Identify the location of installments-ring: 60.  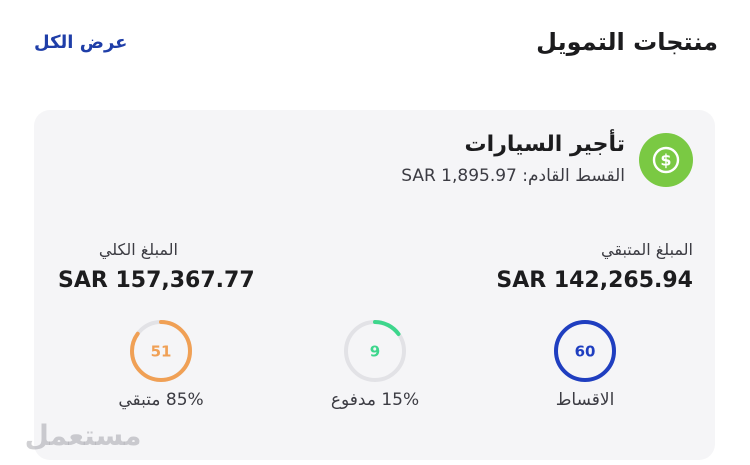
(585, 351).